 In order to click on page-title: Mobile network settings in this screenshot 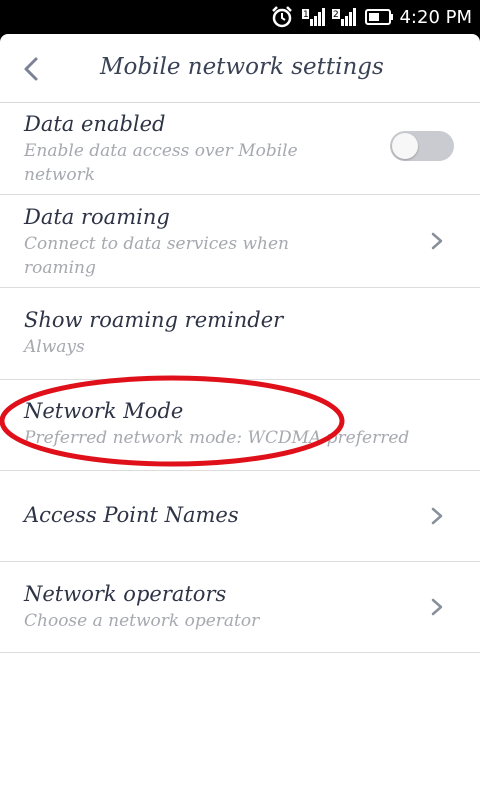, I will do `click(242, 67)`.